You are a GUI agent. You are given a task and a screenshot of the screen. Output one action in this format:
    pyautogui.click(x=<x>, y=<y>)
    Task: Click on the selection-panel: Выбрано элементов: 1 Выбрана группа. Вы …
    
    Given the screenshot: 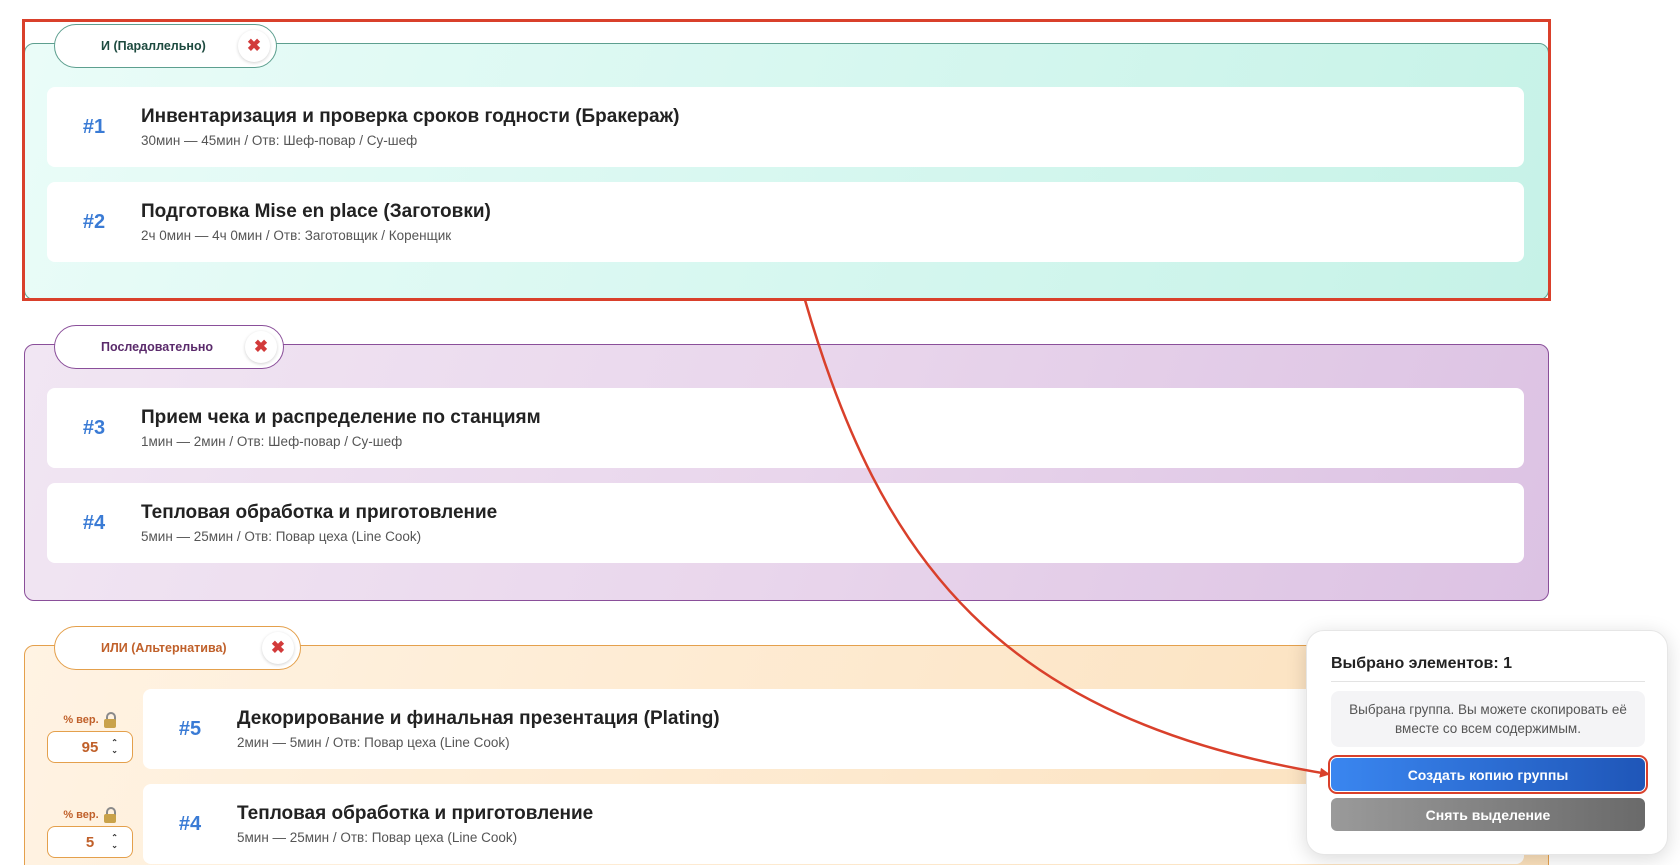 What is the action you would take?
    pyautogui.click(x=1487, y=742)
    